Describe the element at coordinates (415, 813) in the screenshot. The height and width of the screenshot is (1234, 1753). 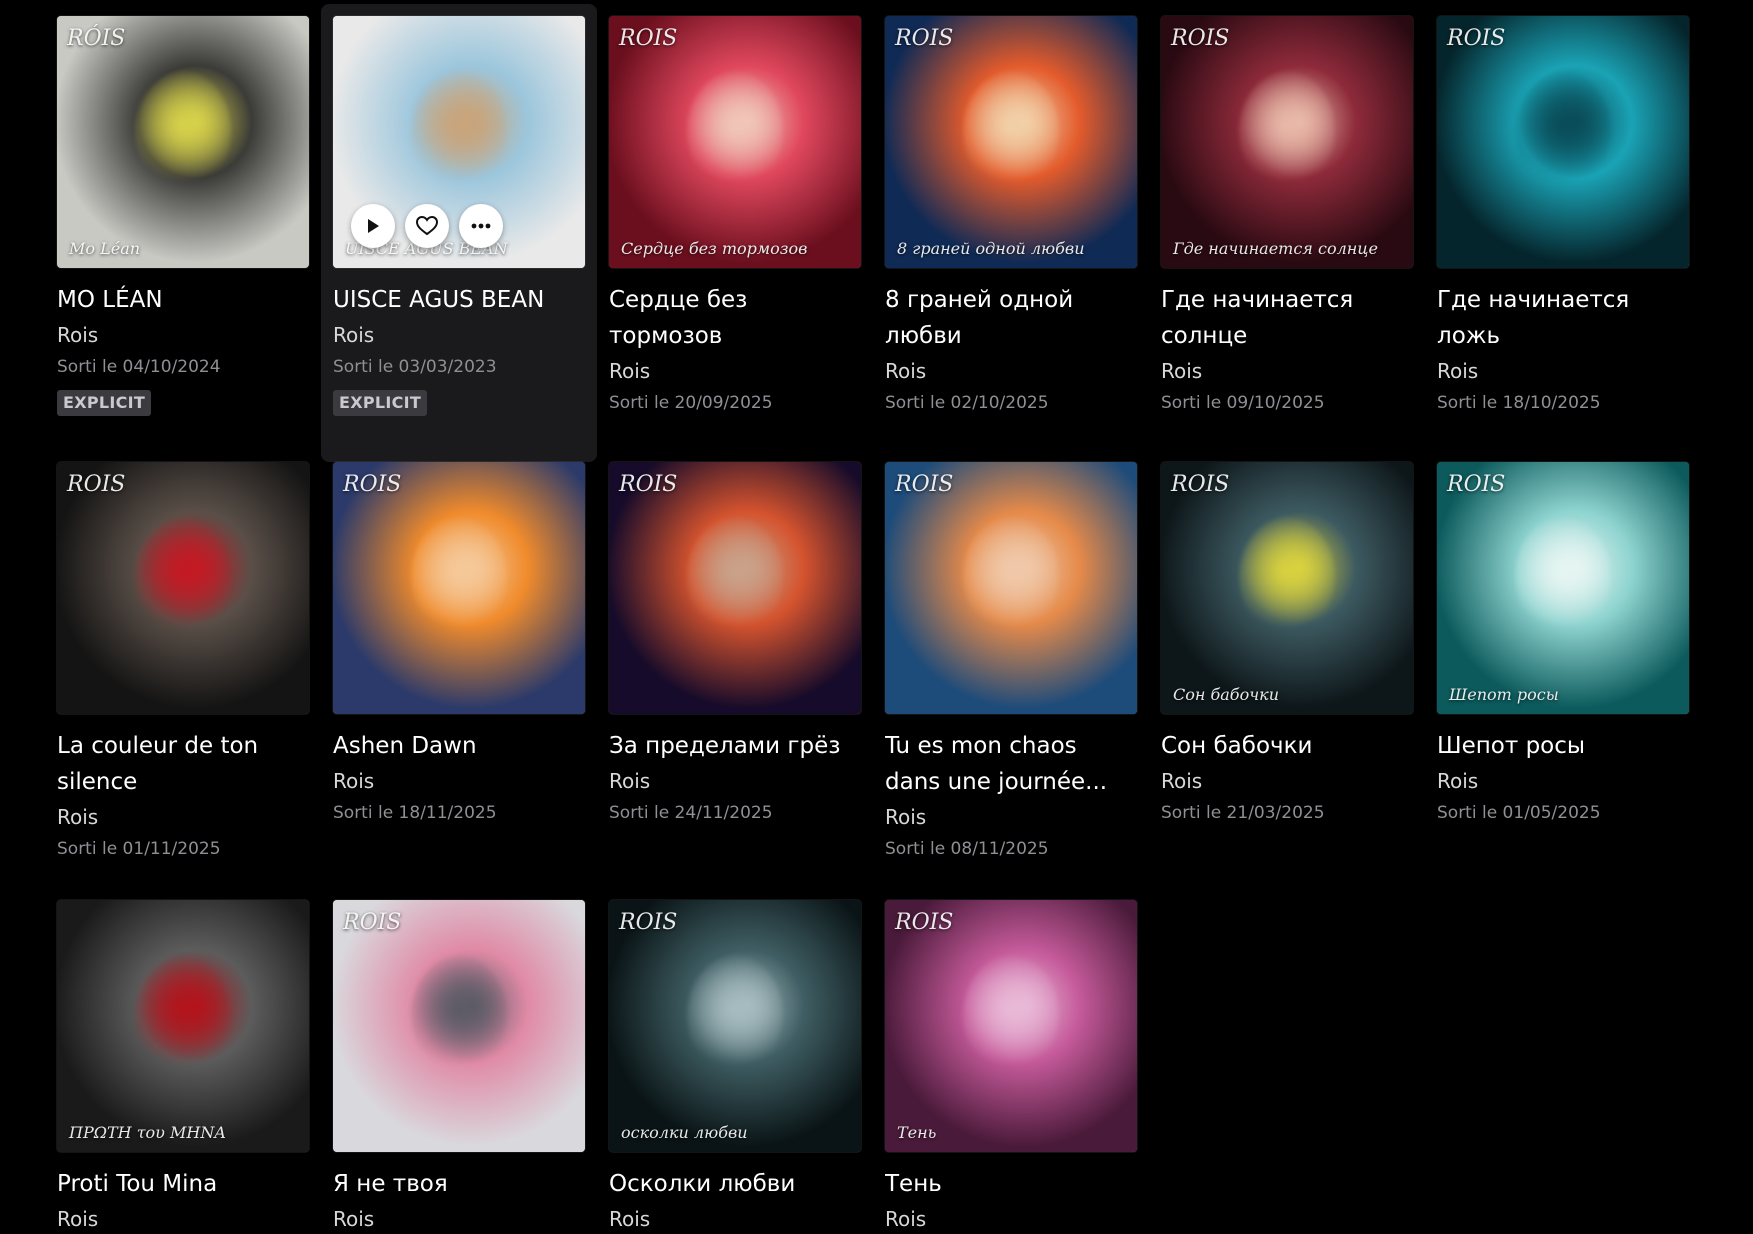
I see `album-release-date: Sorti le 18/11/2025` at that location.